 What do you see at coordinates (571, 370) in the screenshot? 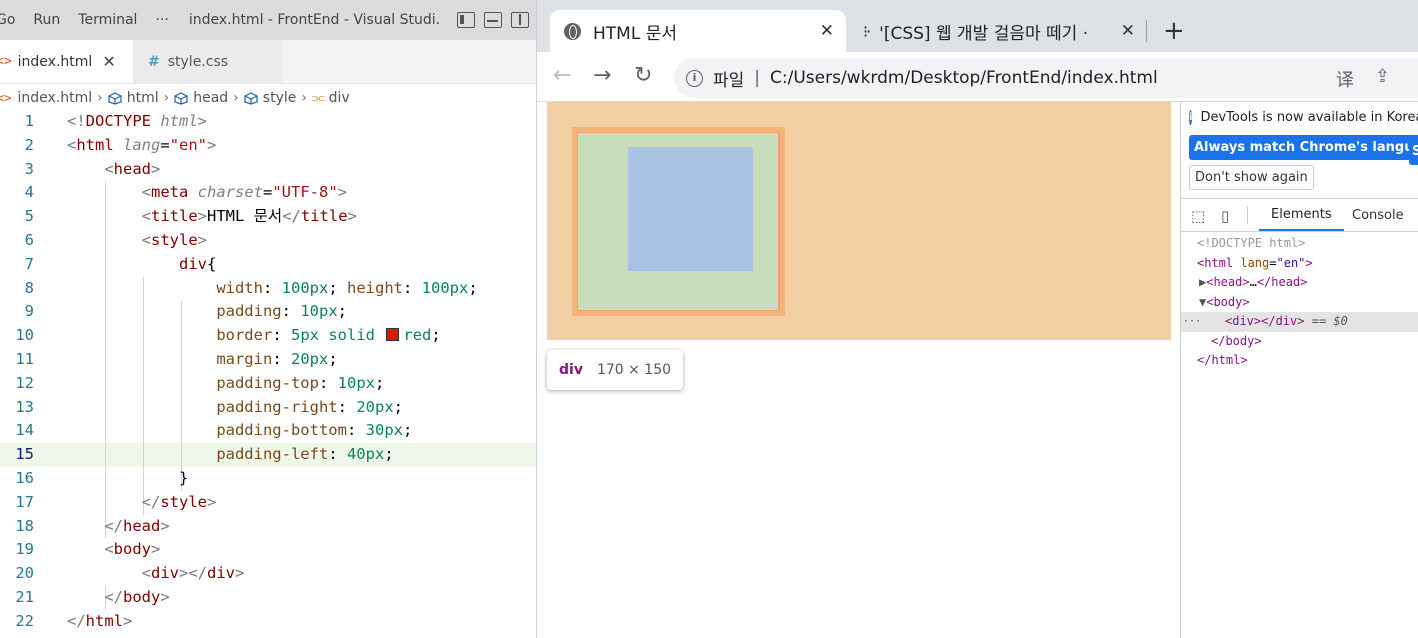
I see `tooltip-tag: div` at bounding box center [571, 370].